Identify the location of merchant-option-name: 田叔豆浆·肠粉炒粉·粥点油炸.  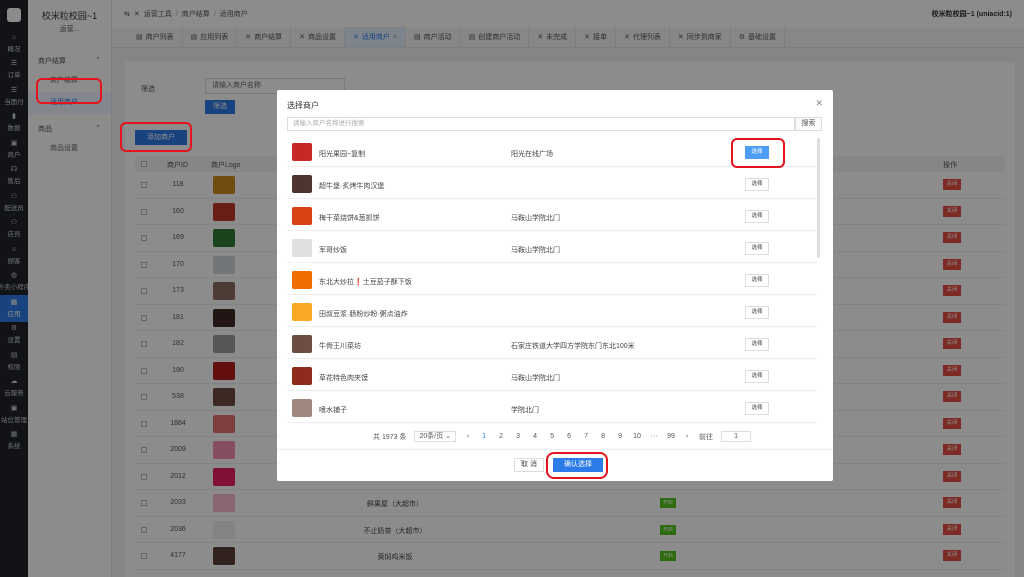
(363, 314).